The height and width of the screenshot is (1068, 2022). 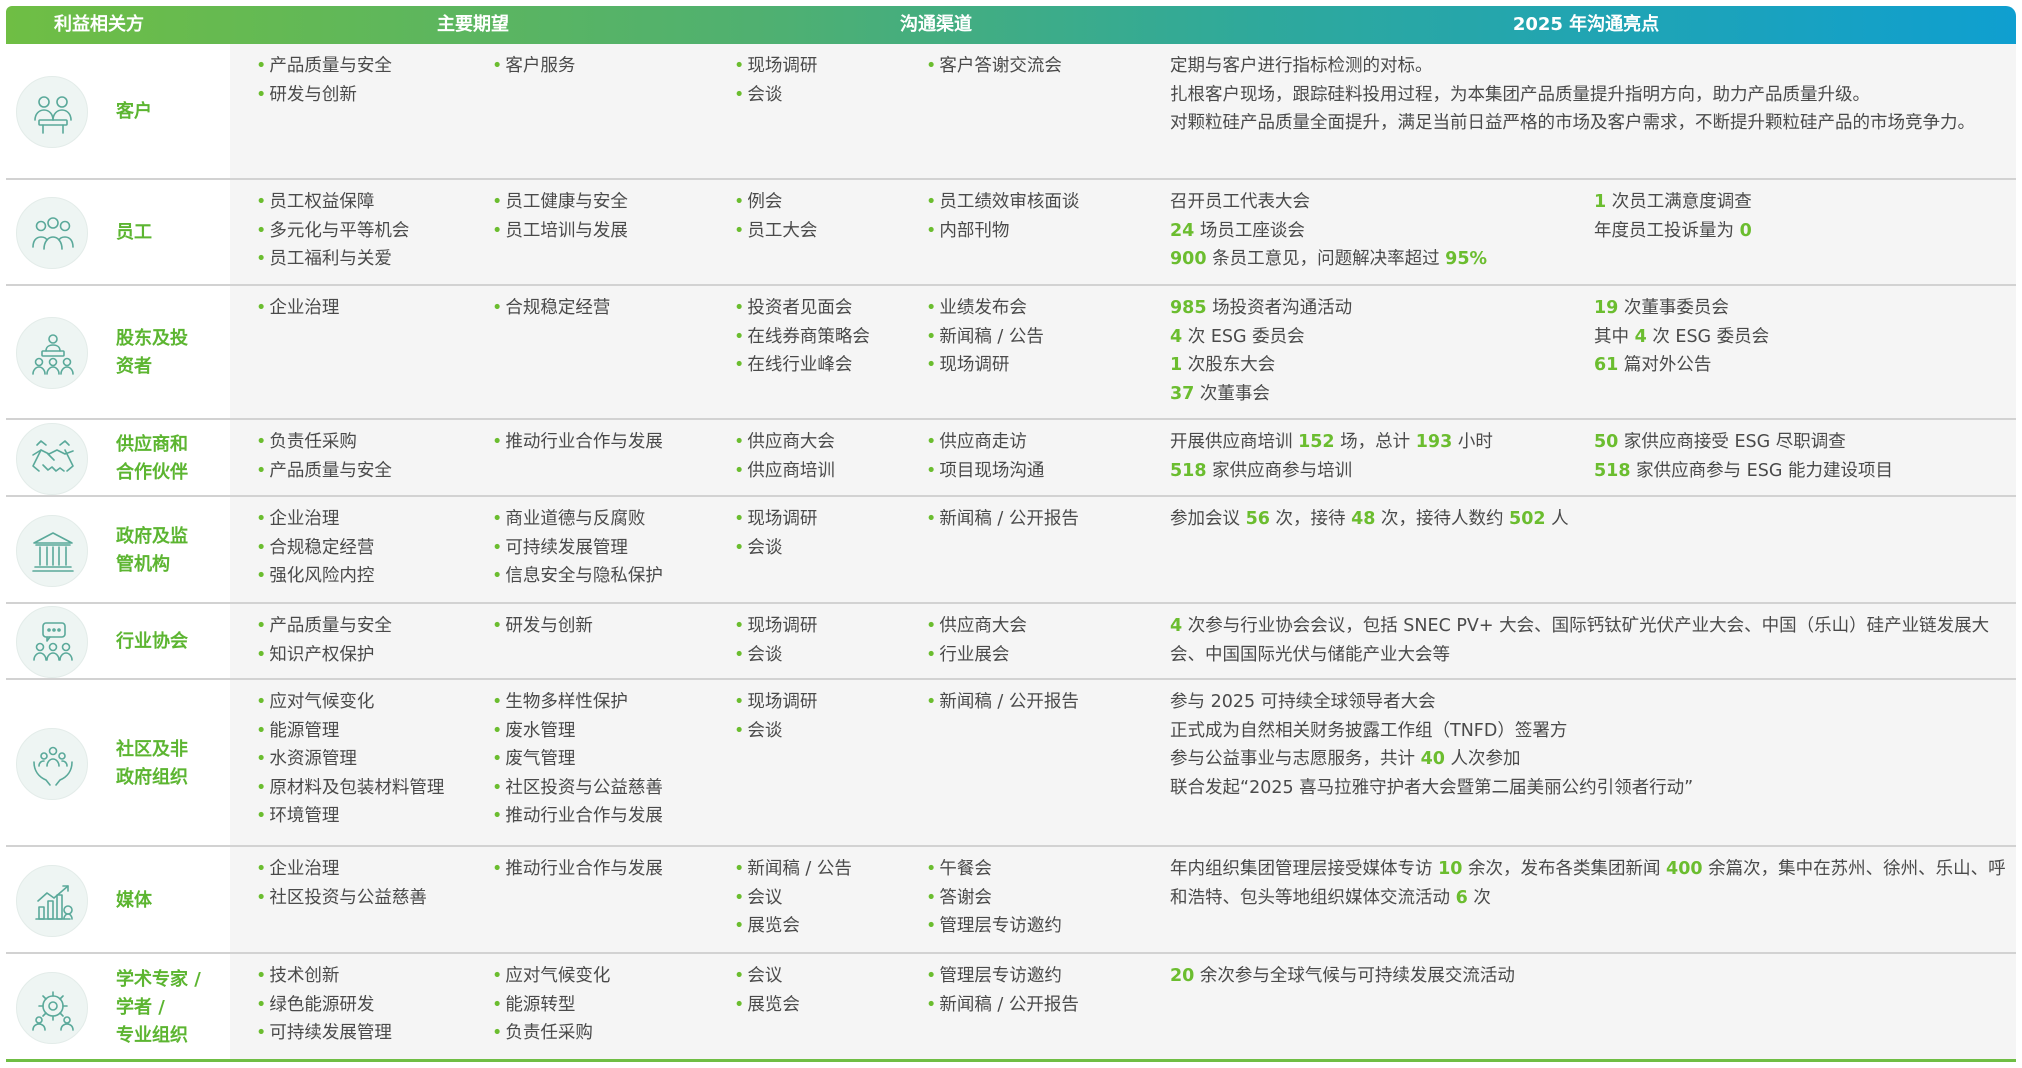 I want to click on highlight-number: 37, so click(x=1182, y=393).